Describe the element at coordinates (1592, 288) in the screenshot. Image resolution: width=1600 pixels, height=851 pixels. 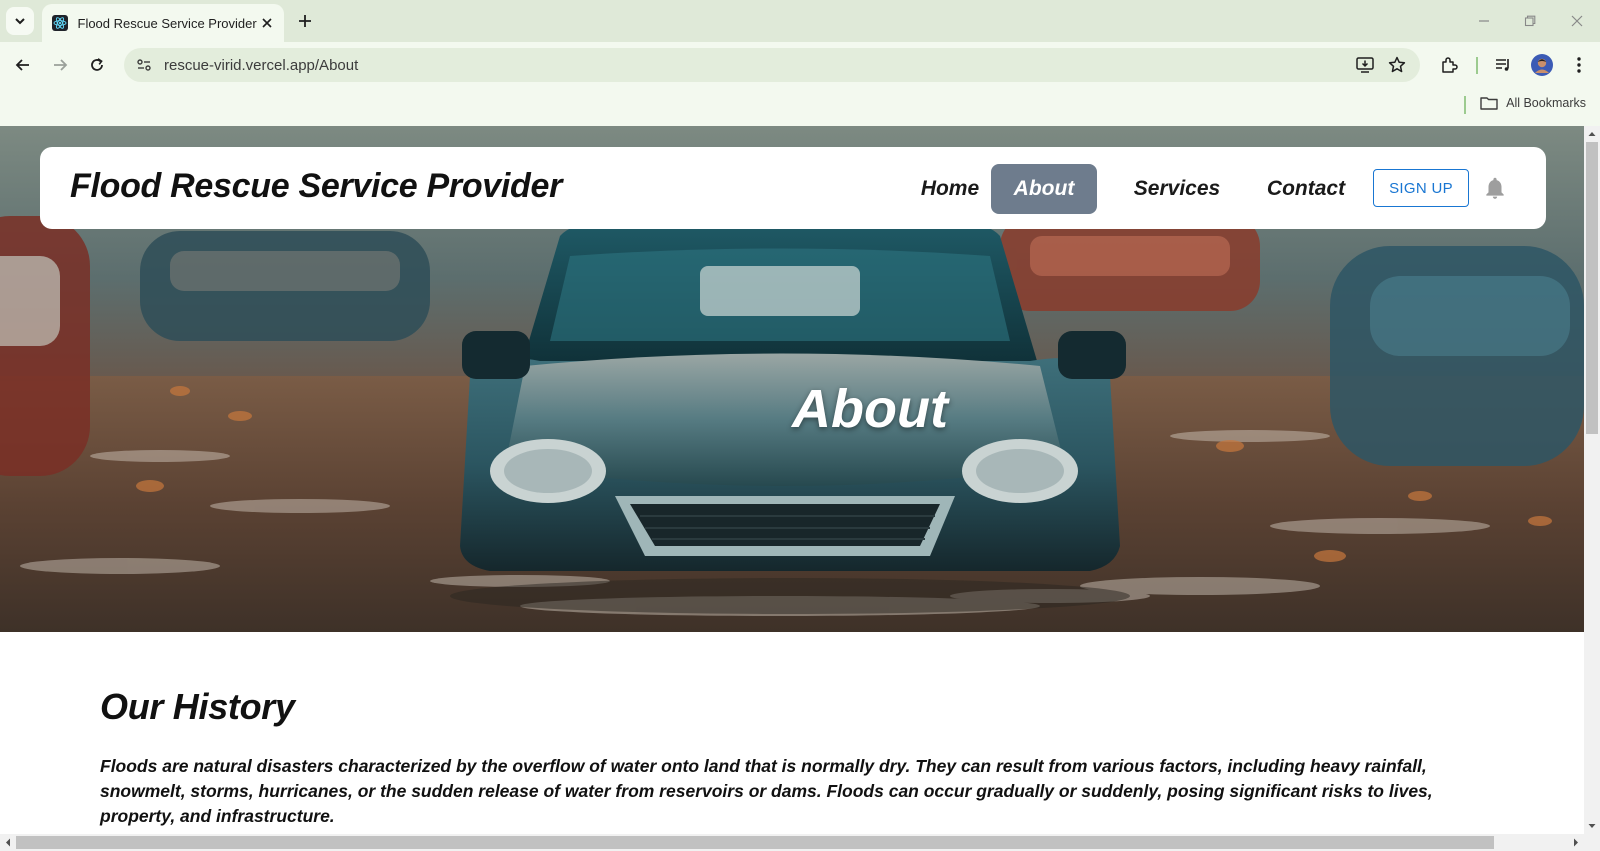
I see `vertical-scroll-thumb` at that location.